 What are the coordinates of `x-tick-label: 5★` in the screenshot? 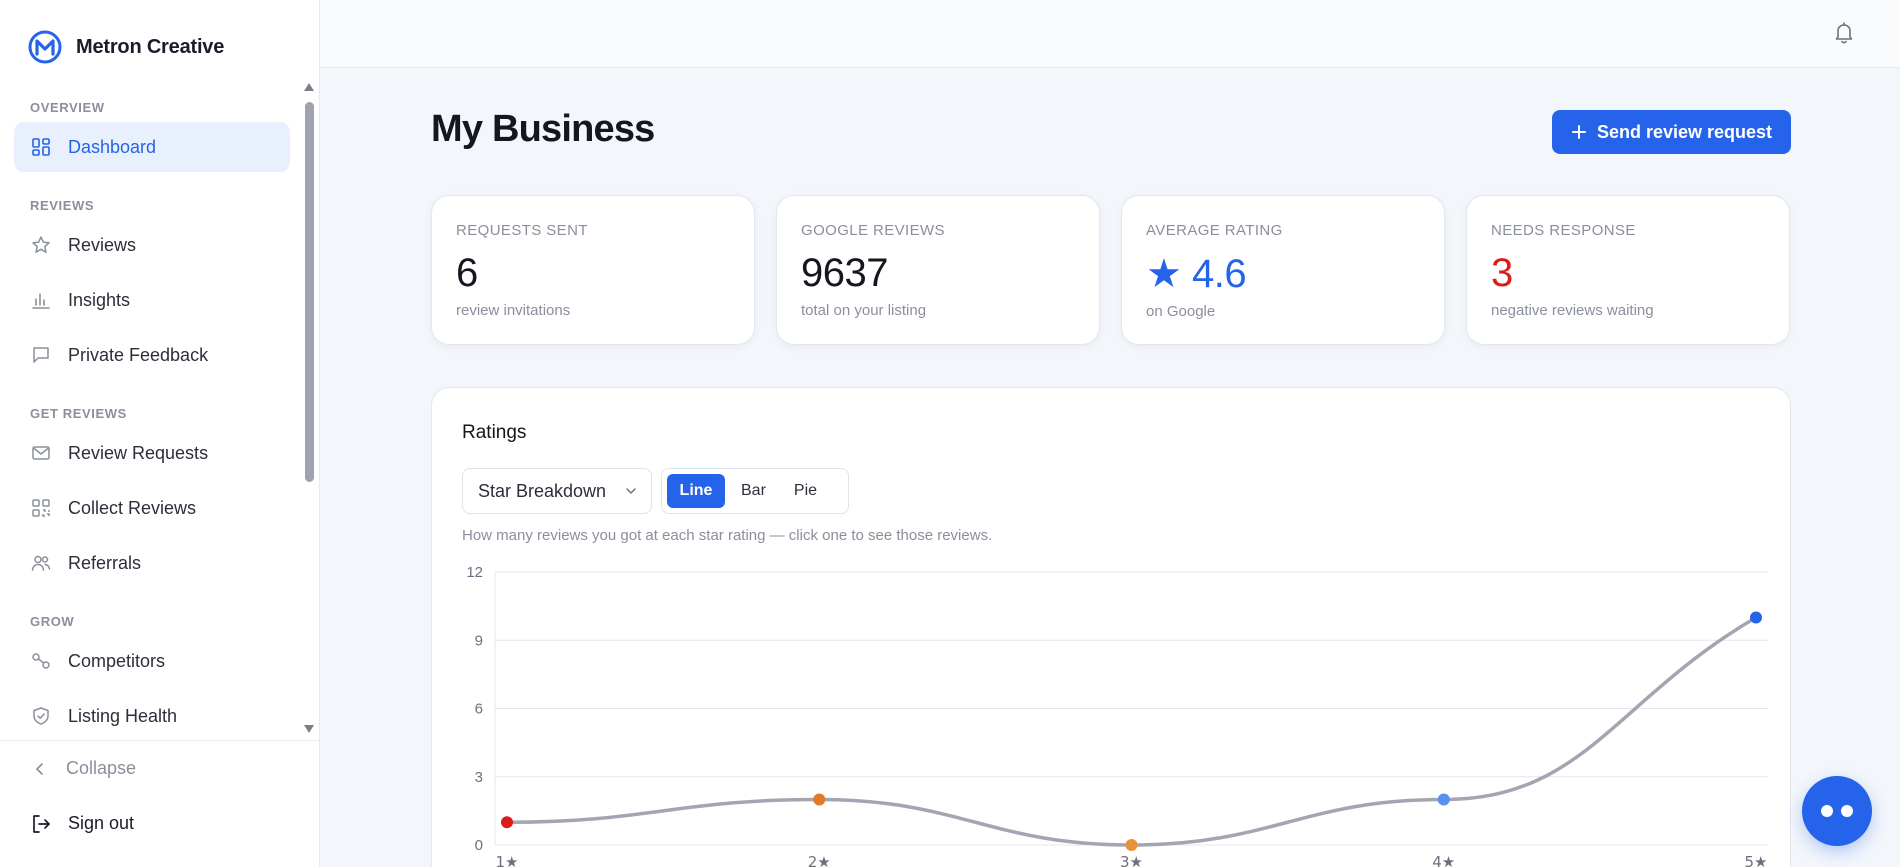 It's located at (1756, 860).